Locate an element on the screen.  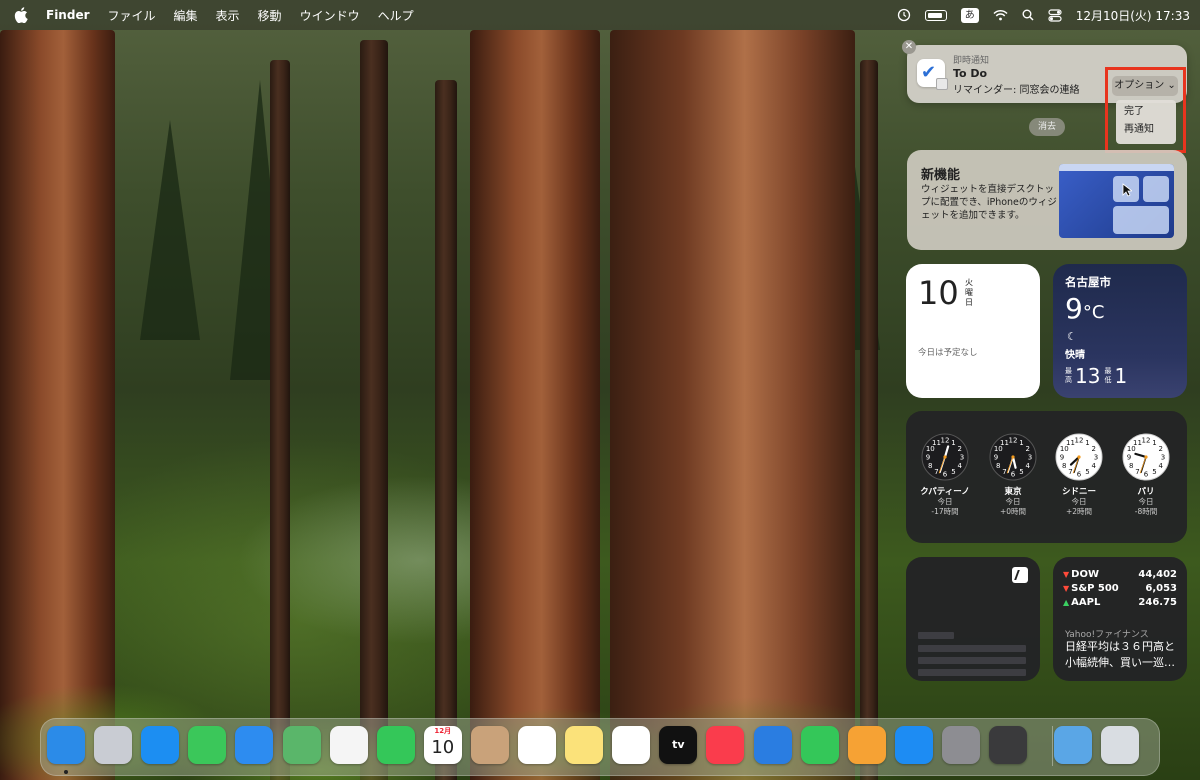
calendar-icon: 12月 10 is located at coordinates (442, 745).